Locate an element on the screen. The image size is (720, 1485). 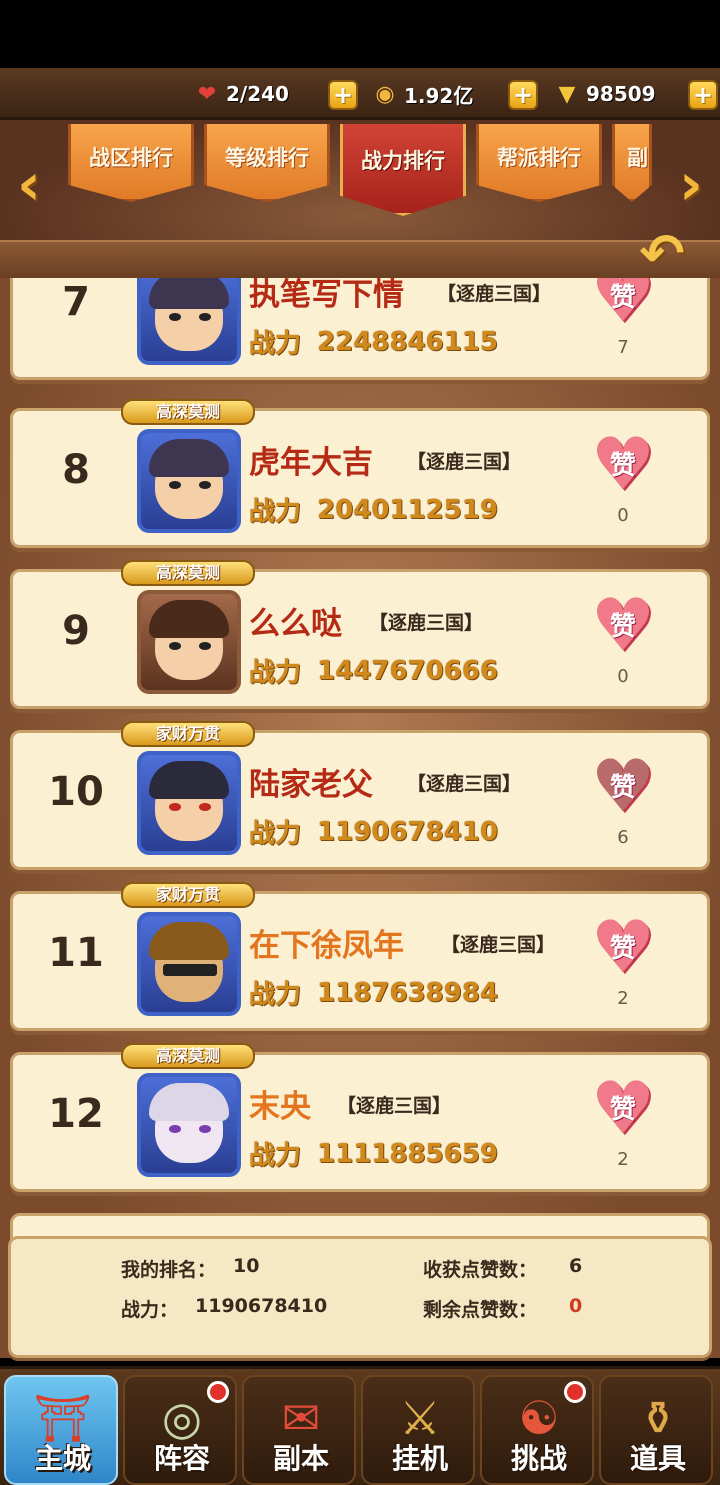
nav-formation: ◎ 阵容 is located at coordinates (180, 1430).